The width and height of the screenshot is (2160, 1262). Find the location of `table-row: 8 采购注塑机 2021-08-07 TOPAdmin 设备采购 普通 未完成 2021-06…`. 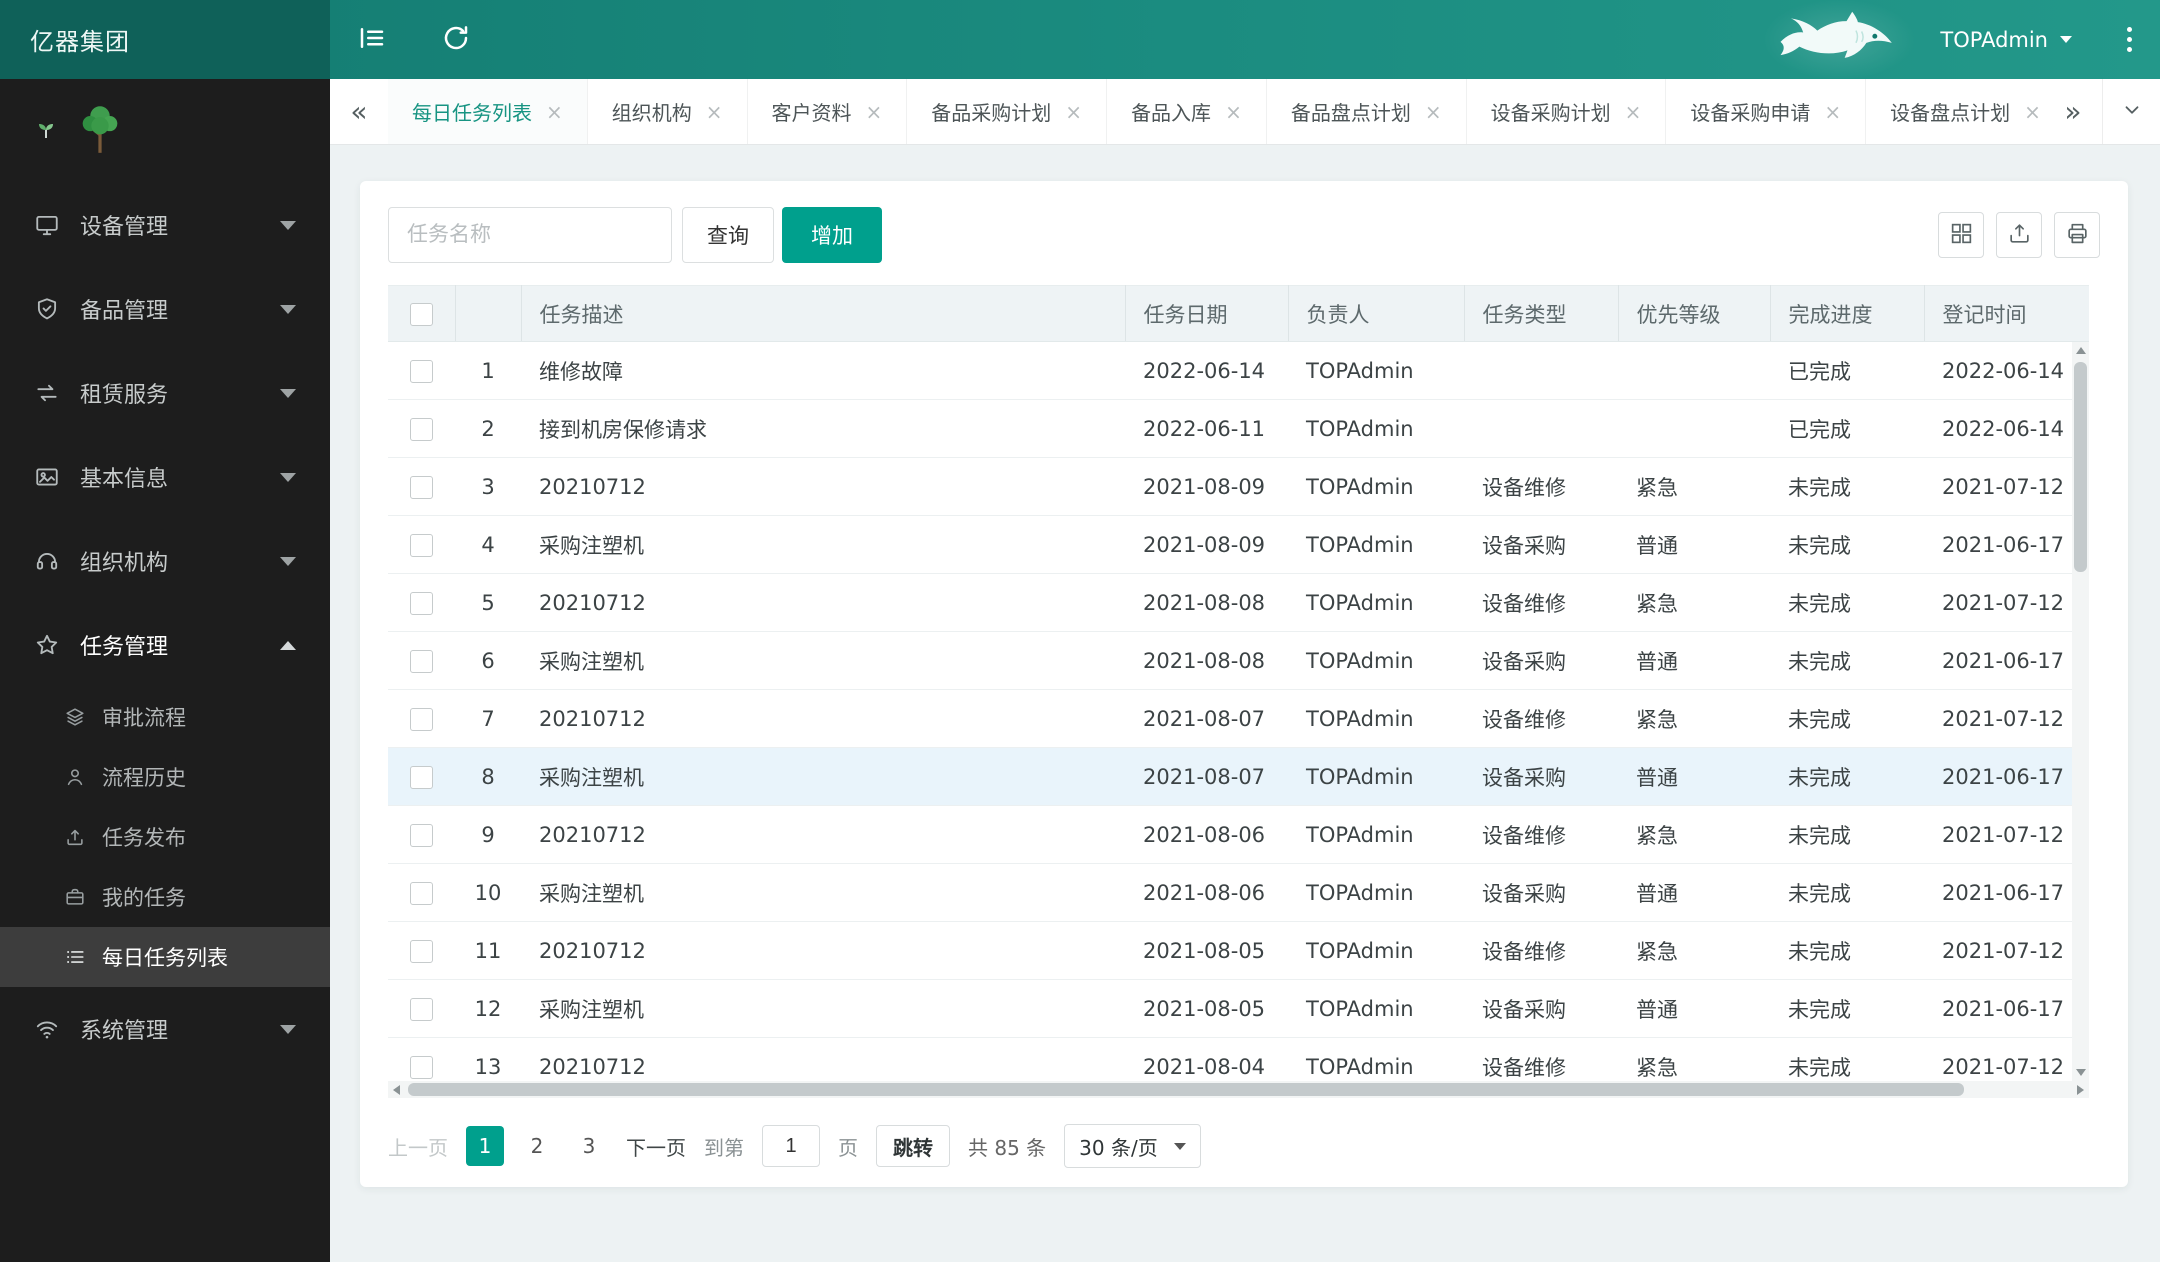

table-row: 8 采购注塑机 2021-08-07 TOPAdmin 设备采购 普通 未完成 2021-06… is located at coordinates (1238, 776).